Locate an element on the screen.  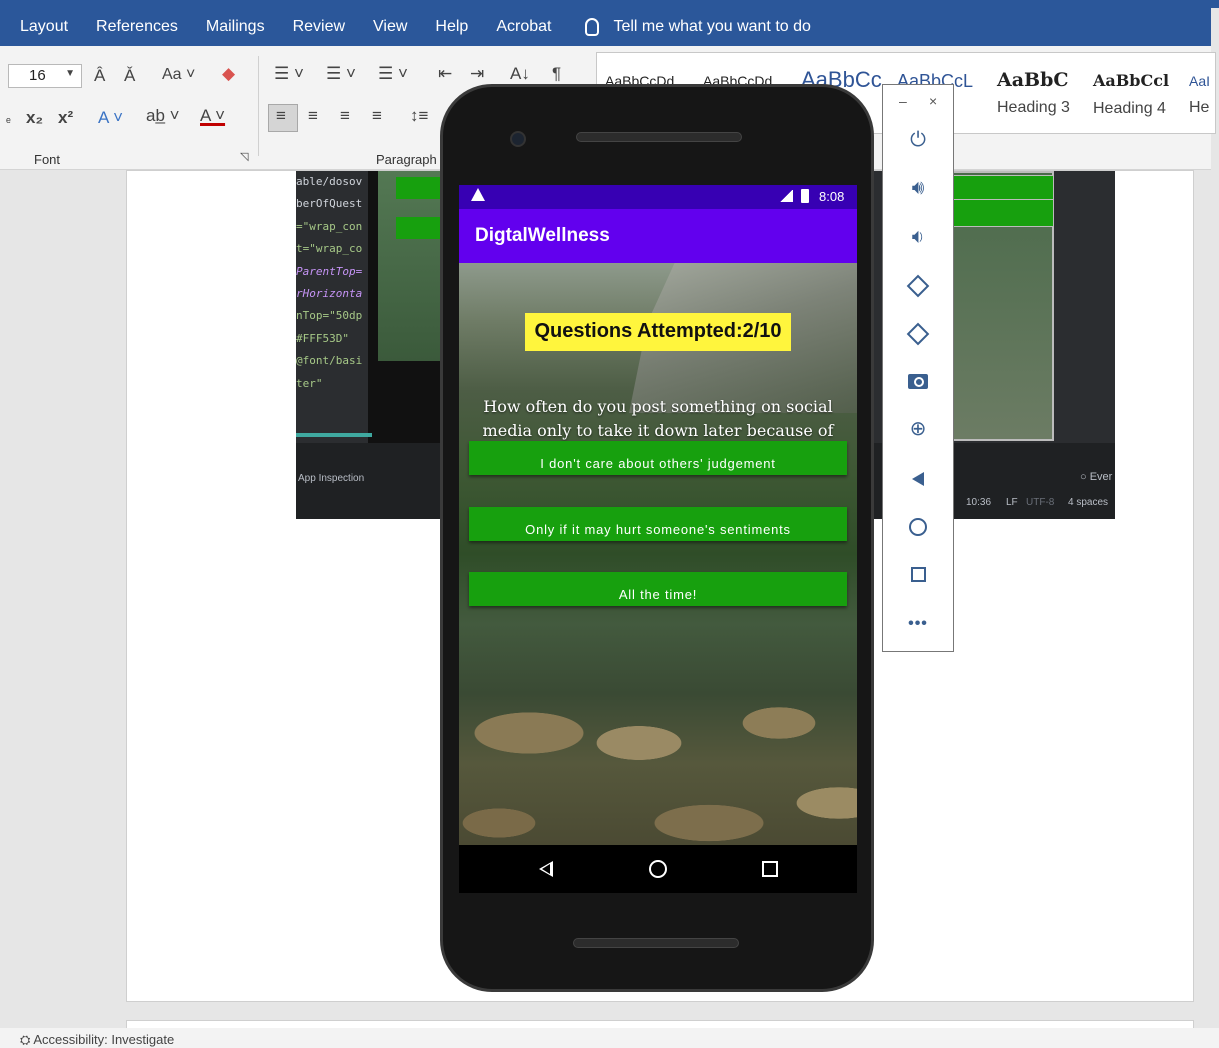
superscript-icon: x² is located at coordinates (65, 118).